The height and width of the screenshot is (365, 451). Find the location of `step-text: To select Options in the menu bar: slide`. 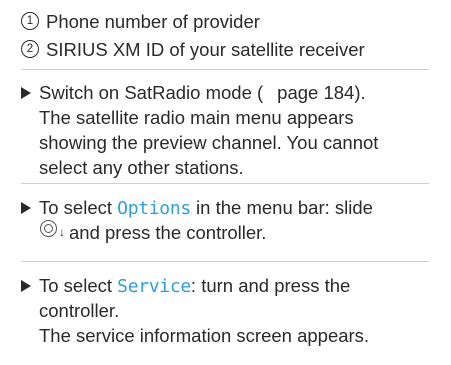

step-text: To select Options in the menu bar: slide is located at coordinates (206, 208).